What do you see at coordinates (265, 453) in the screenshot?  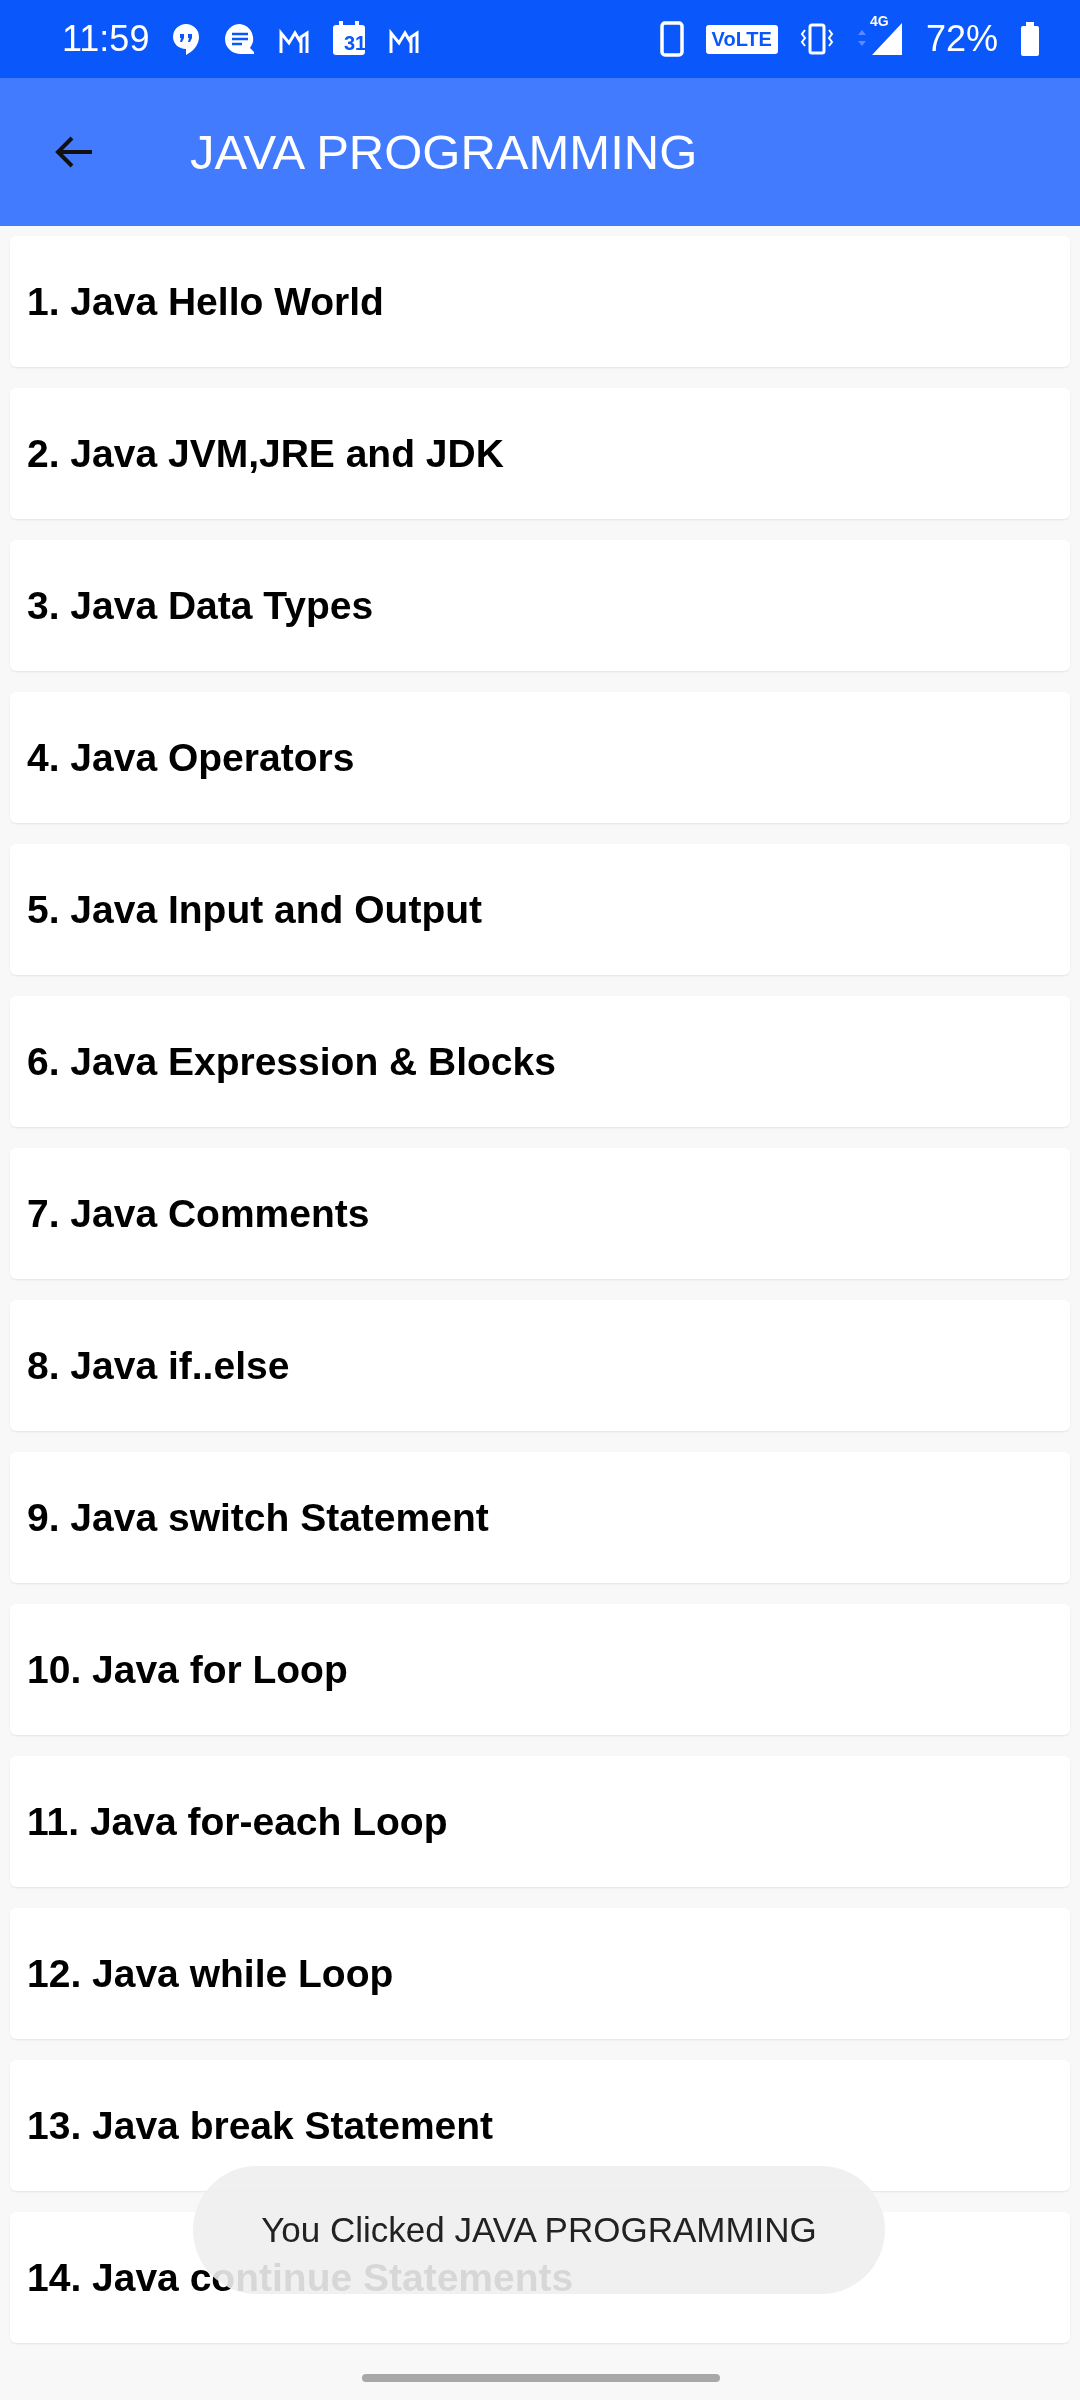 I see `topic-label: 2. Java JVM,JRE and JDK` at bounding box center [265, 453].